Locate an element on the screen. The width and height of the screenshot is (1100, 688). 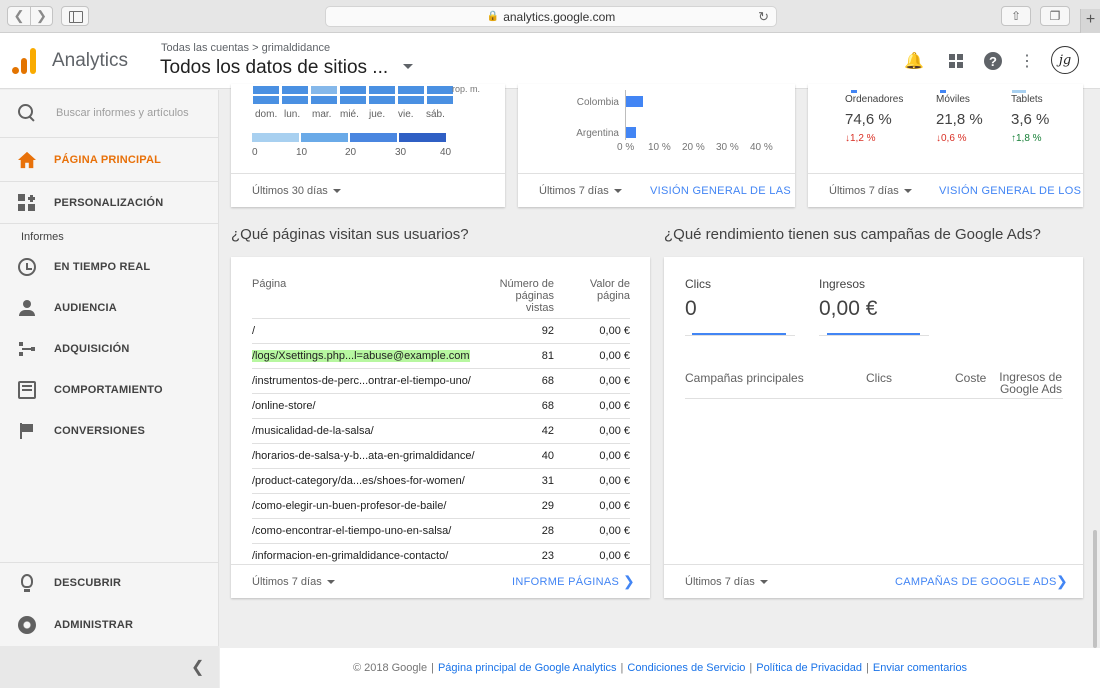
lock-icon: 🔒 is located at coordinates (493, 16).